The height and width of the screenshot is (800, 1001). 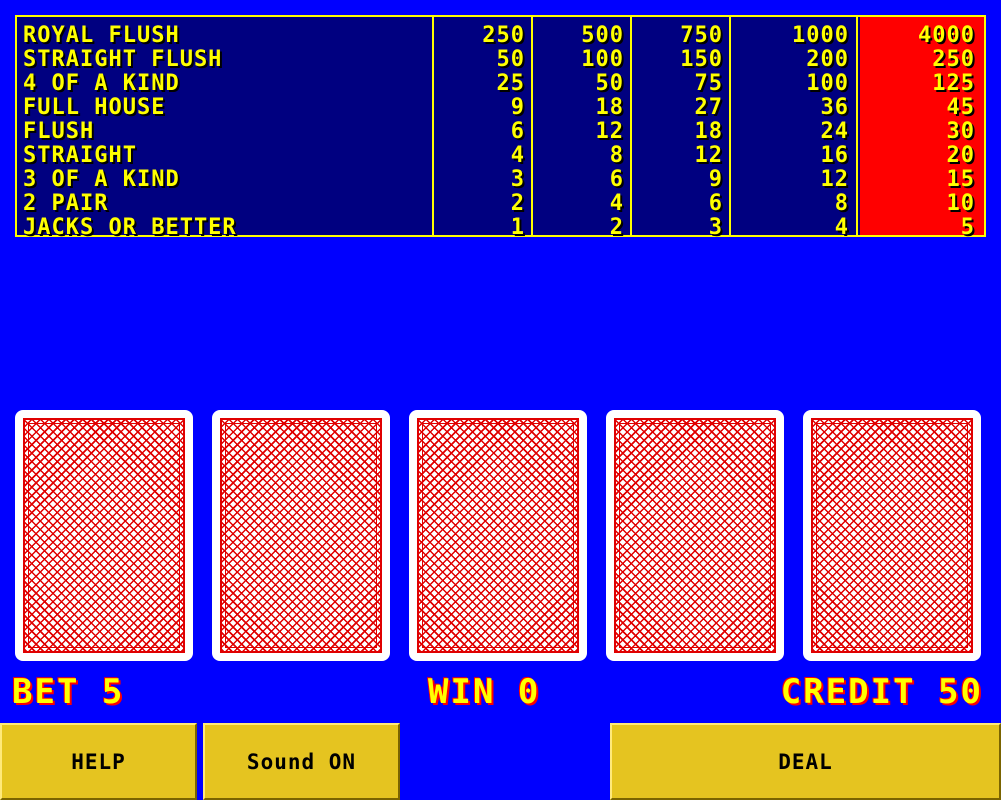 What do you see at coordinates (820, 35) in the screenshot?
I see `paytable-payout-bet-4: 1000` at bounding box center [820, 35].